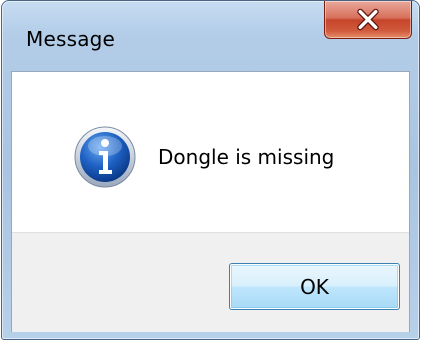 The height and width of the screenshot is (342, 423). What do you see at coordinates (105, 157) in the screenshot?
I see `info-icon` at bounding box center [105, 157].